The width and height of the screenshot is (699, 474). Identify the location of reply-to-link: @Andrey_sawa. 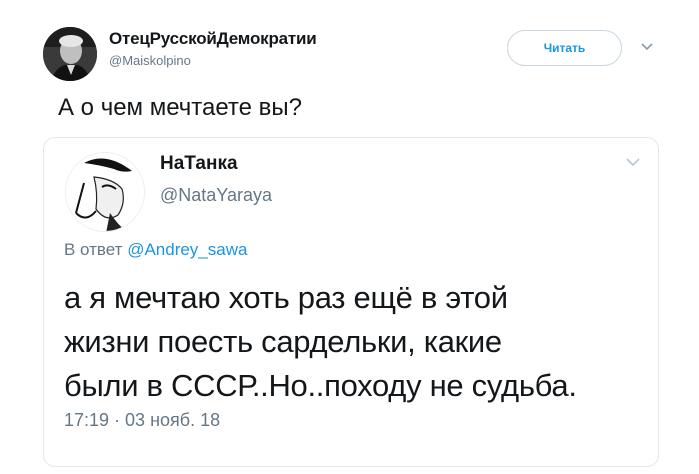
(187, 249).